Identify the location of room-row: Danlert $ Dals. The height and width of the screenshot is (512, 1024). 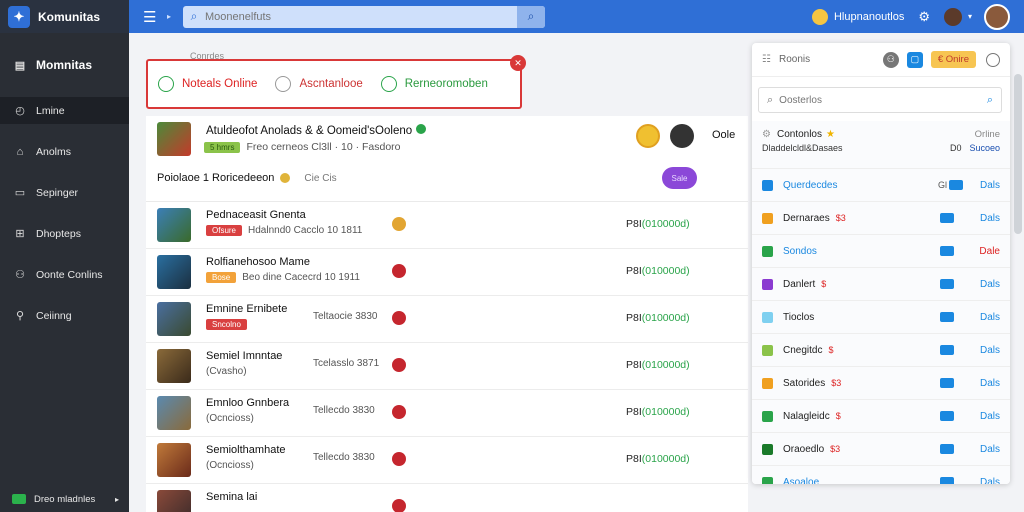
(881, 284).